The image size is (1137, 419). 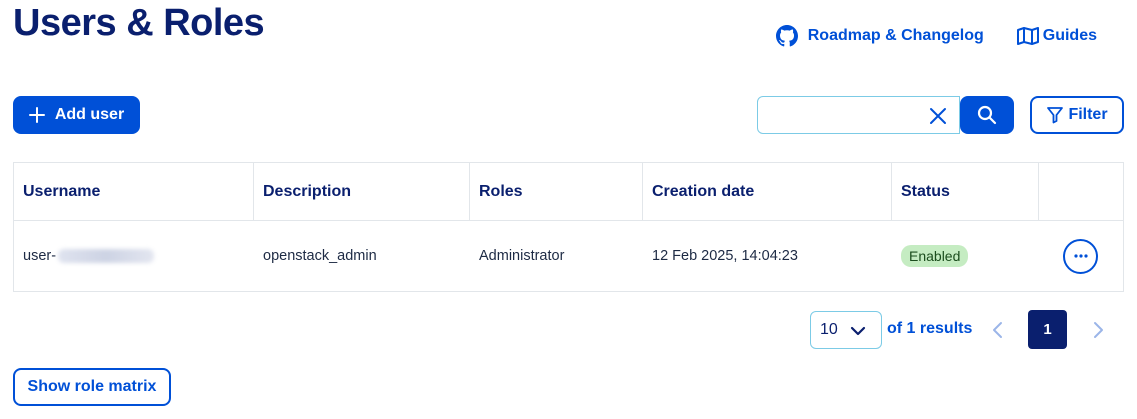 I want to click on search-field, so click(x=858, y=115).